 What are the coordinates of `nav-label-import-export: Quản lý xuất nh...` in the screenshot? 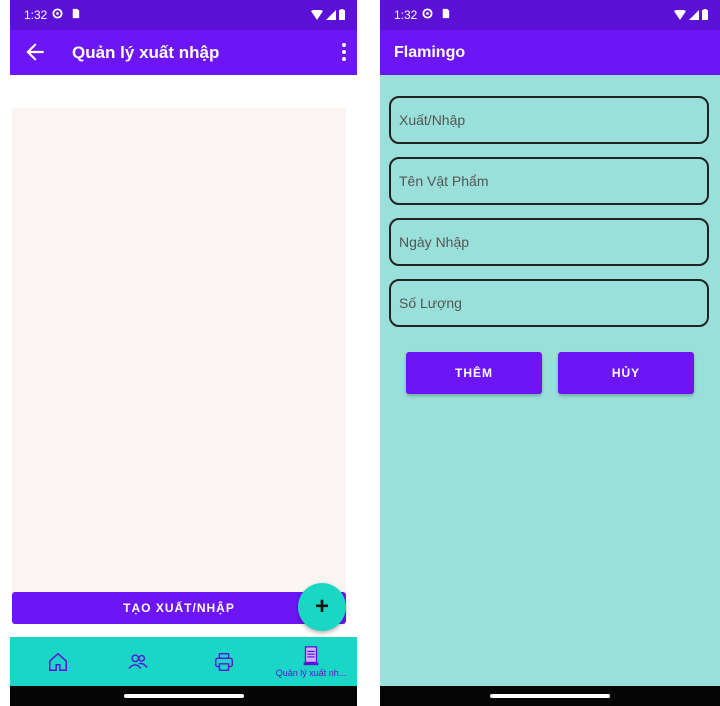 It's located at (311, 673).